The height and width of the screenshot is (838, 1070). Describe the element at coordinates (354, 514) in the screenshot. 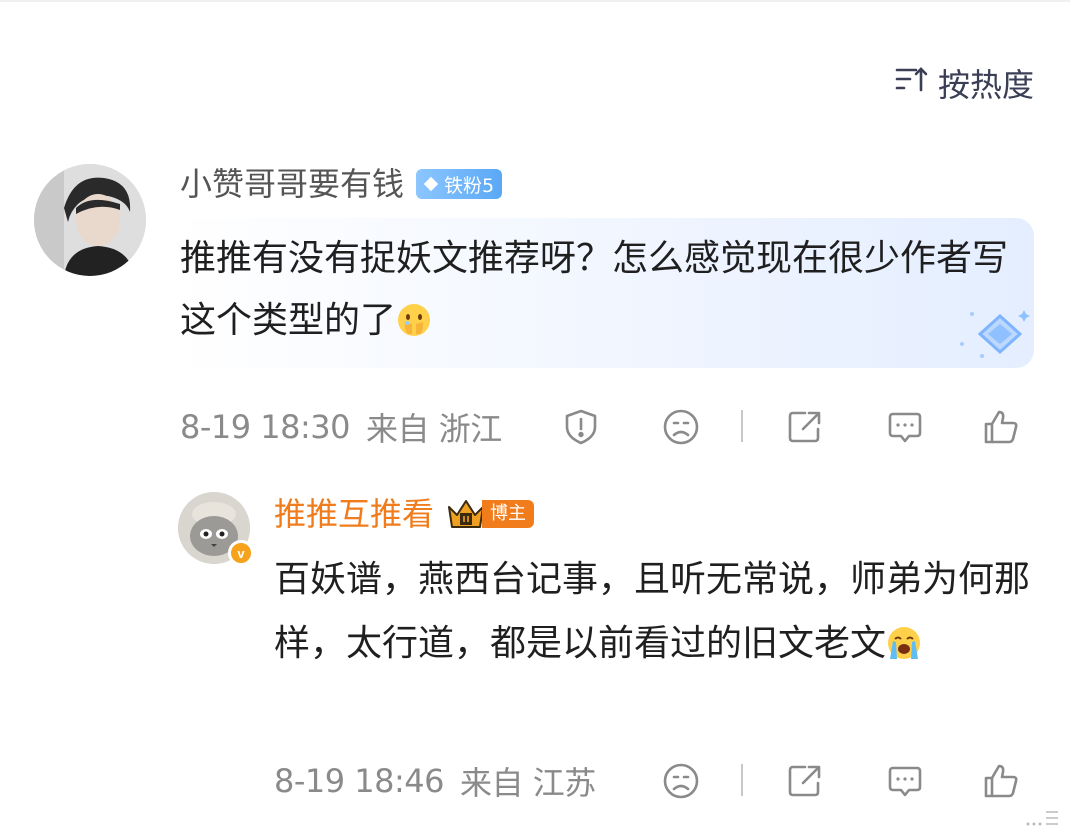

I see `reply-username: 推推互推看` at that location.